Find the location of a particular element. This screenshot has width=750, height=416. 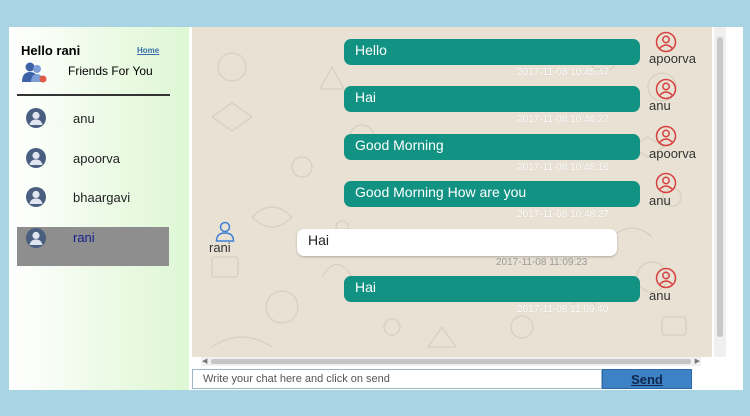

message-bubble-outgoing: Good Morning How are you is located at coordinates (492, 194).